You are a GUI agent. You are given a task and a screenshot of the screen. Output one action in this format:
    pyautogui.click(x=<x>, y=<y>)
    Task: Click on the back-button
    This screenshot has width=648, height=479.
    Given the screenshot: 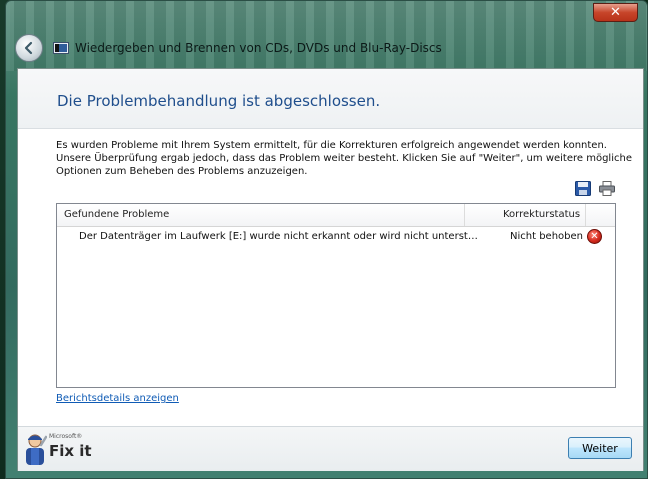 What is the action you would take?
    pyautogui.click(x=29, y=48)
    